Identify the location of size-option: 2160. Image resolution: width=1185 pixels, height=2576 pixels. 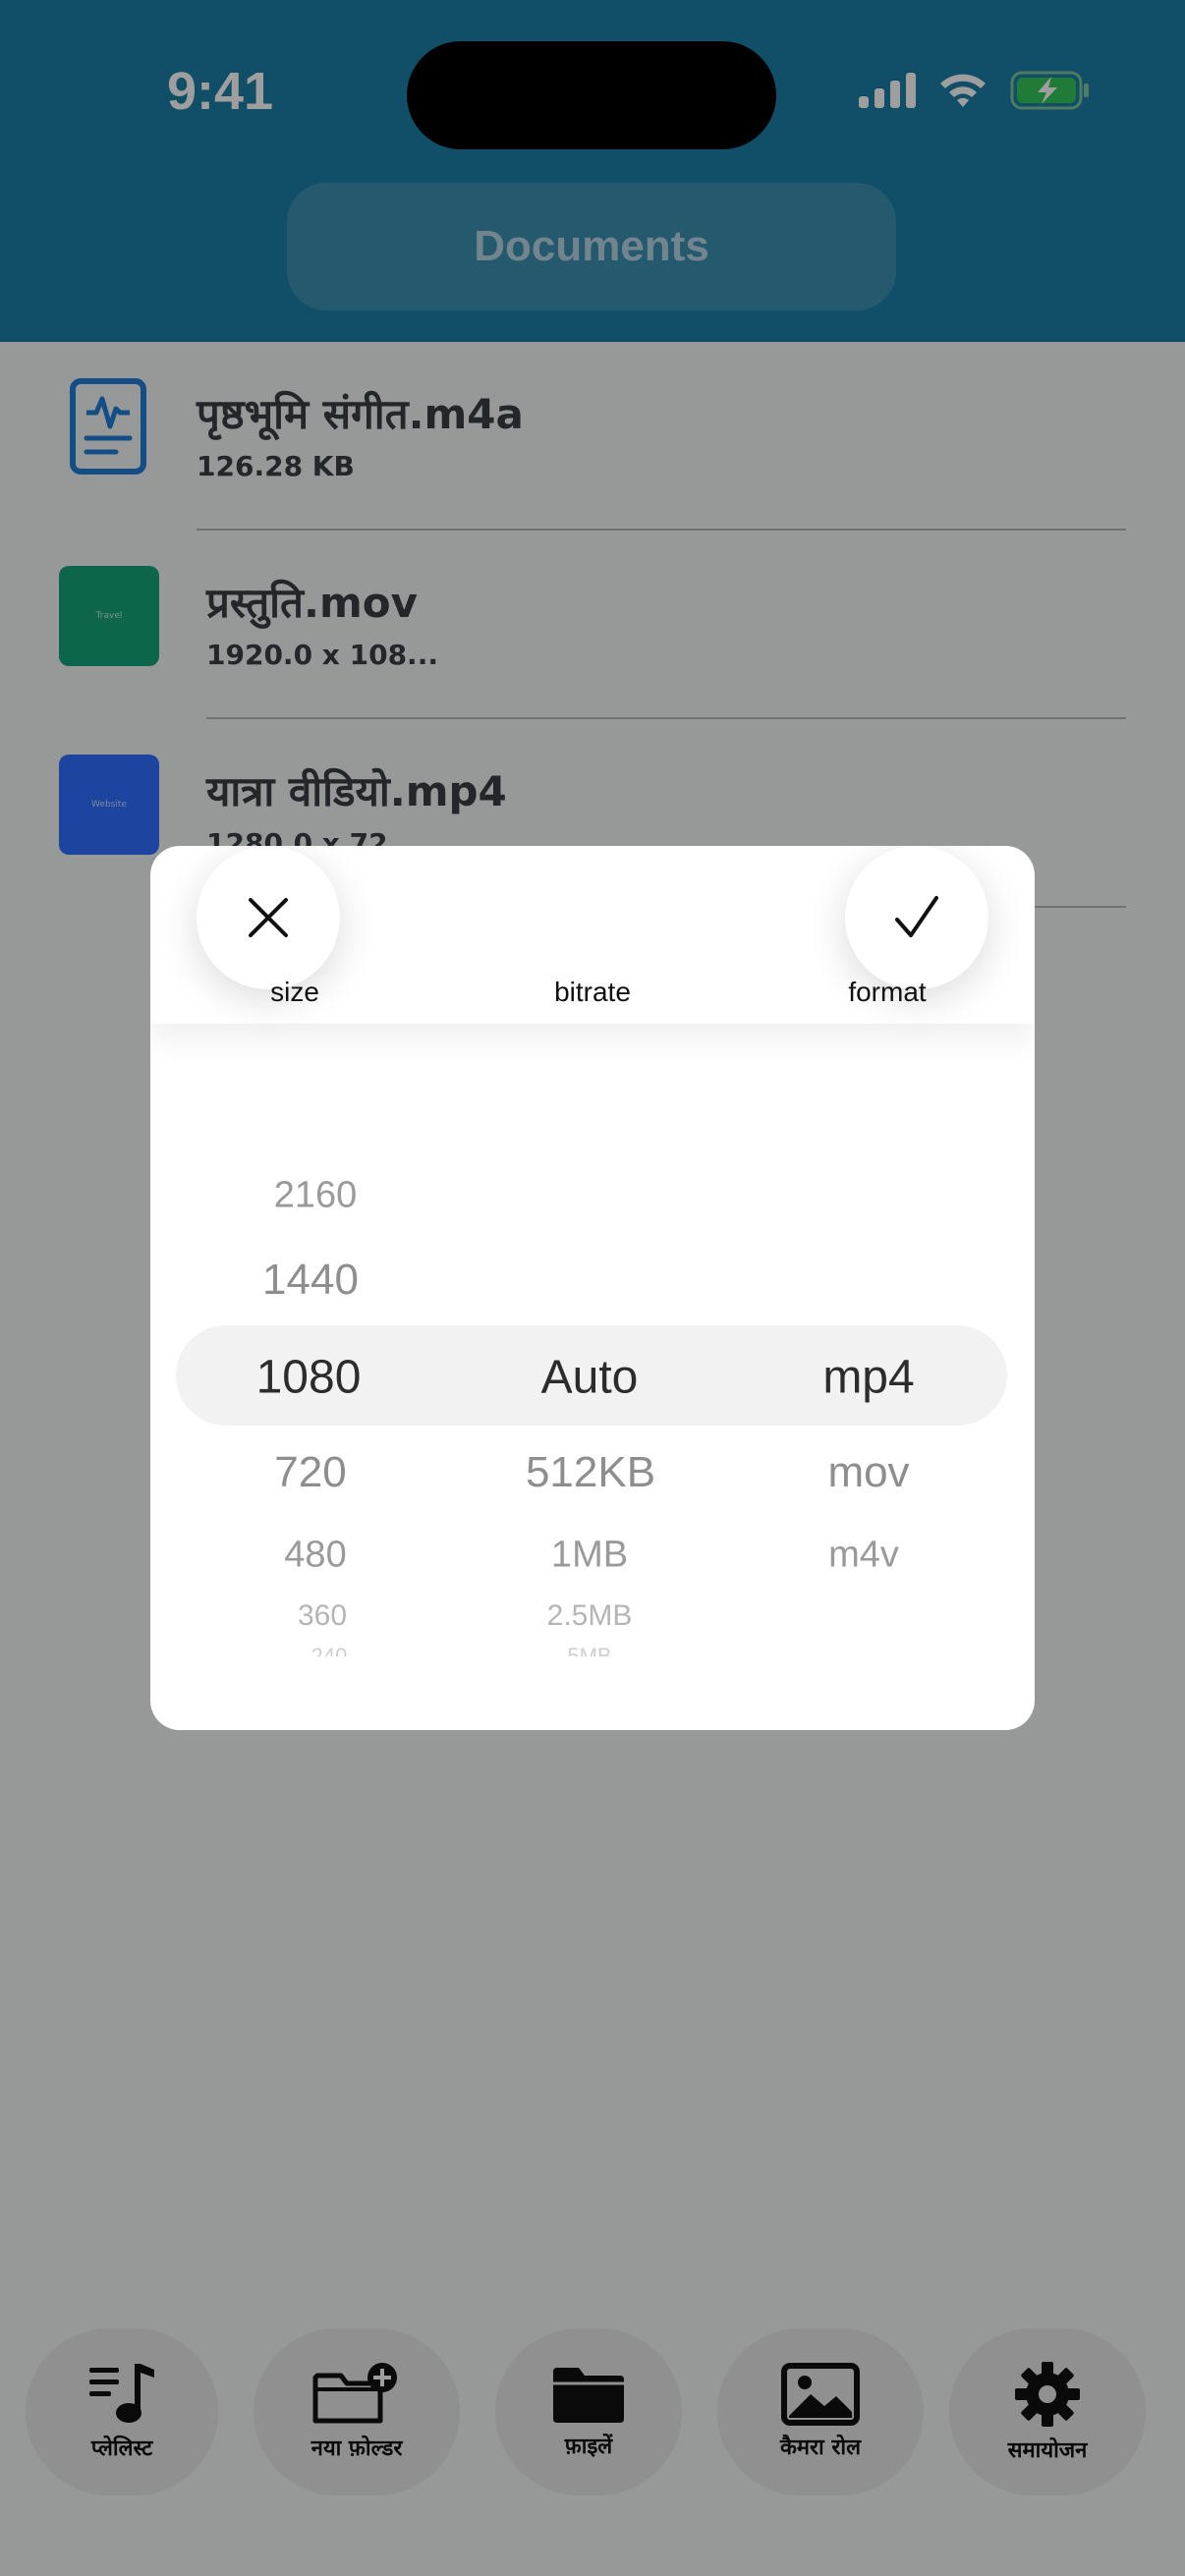
(316, 1196).